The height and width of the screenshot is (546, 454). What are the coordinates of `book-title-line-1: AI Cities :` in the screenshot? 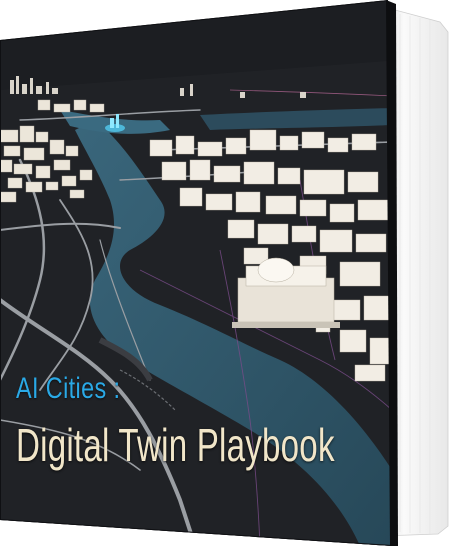 It's located at (68, 388).